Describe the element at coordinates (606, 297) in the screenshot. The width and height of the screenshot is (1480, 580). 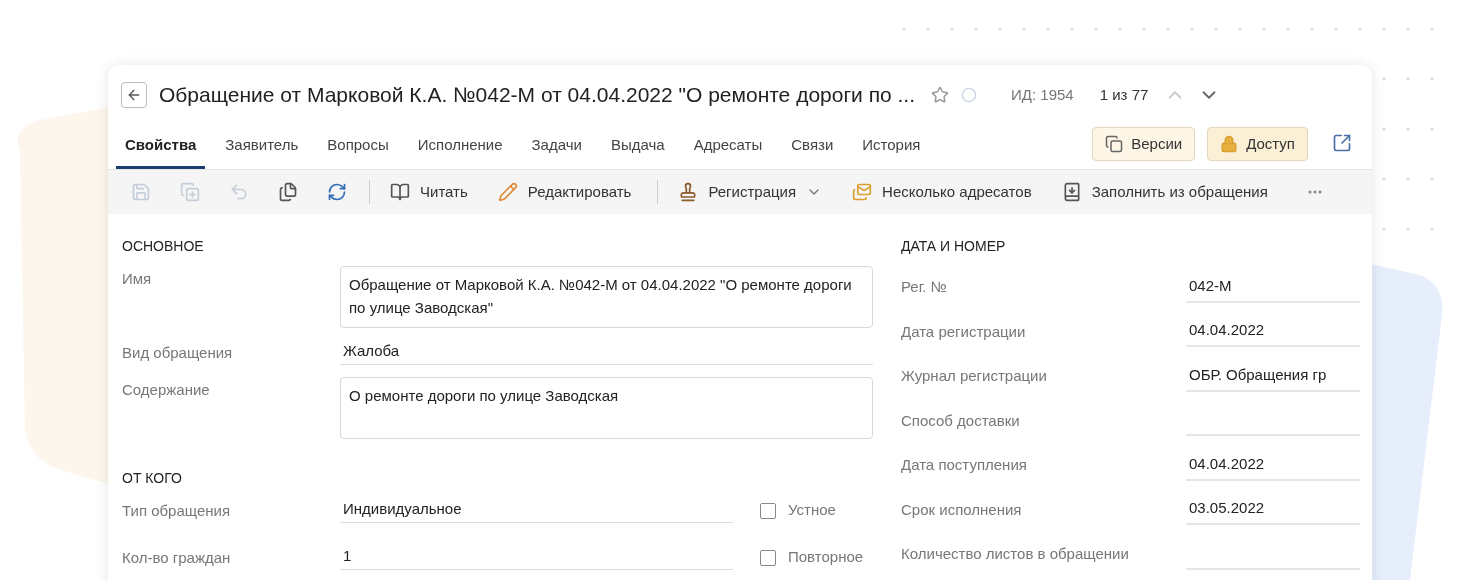
I see `text-area: Обращение от Марковой К.А. №042-М от 04.04.2022 "О ремонте дороги по улице Заводская"` at that location.